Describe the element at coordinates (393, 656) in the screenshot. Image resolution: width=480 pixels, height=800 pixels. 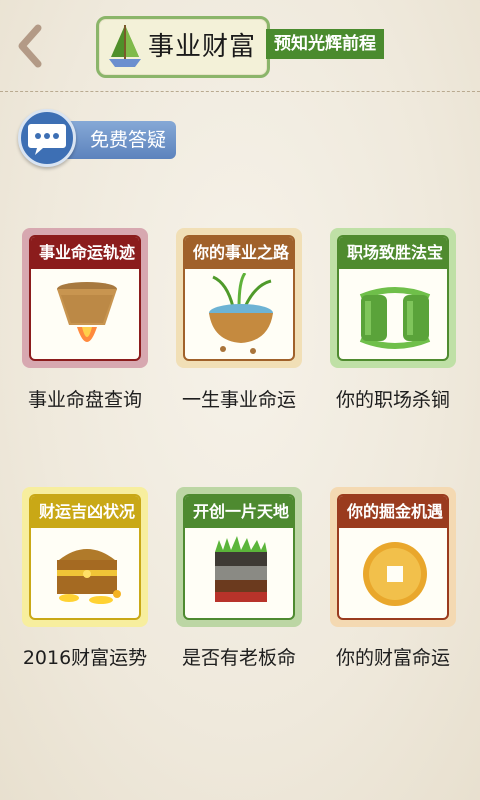
I see `card-caption: 你的财富命运` at that location.